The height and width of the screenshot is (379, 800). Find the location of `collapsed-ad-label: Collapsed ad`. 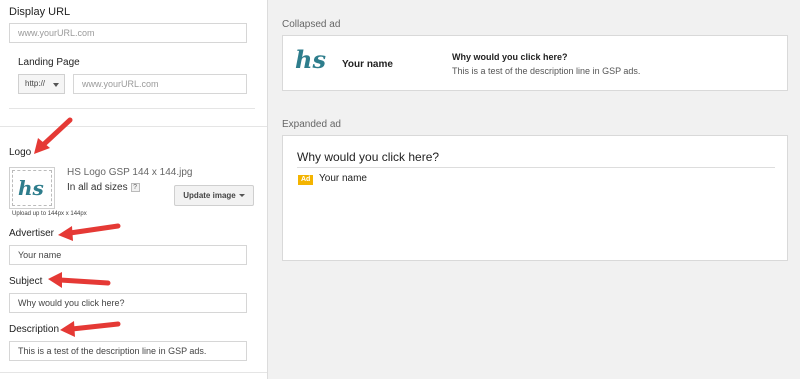

collapsed-ad-label: Collapsed ad is located at coordinates (311, 24).